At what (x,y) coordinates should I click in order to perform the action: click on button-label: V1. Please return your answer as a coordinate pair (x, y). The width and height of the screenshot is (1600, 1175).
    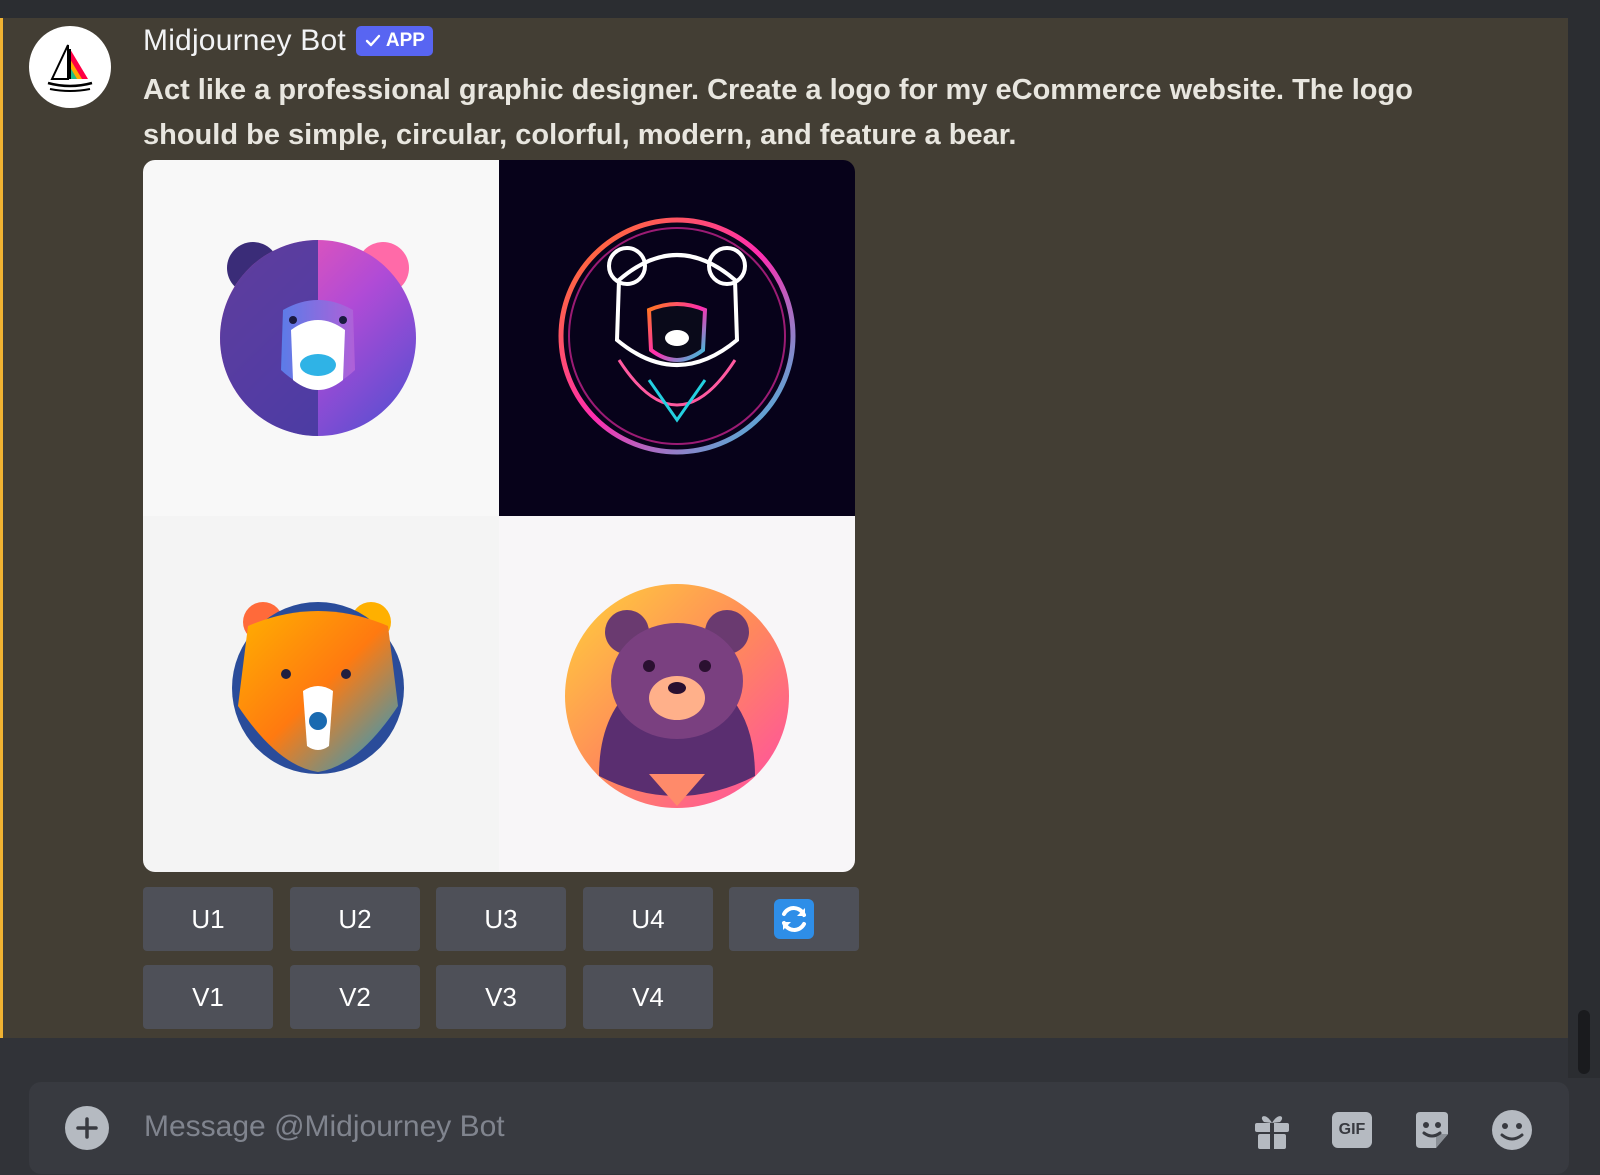
    Looking at the image, I should click on (208, 996).